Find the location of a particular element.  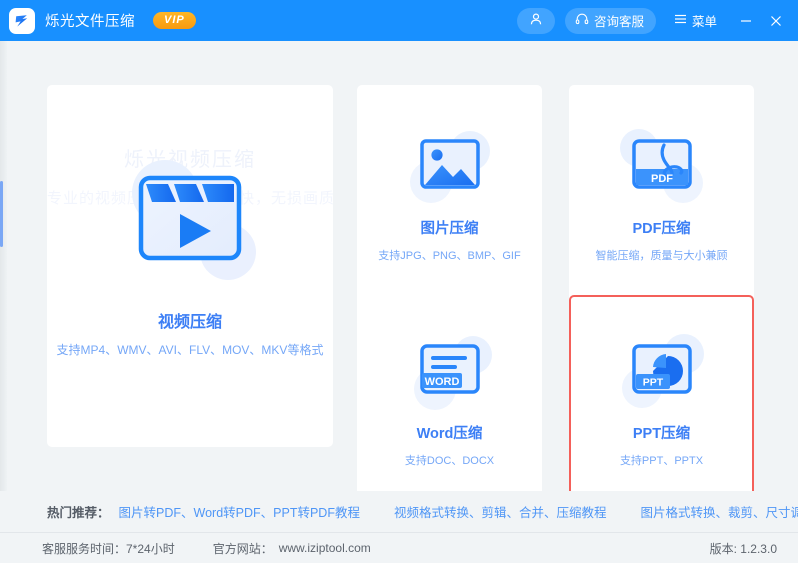

menu-button: 菜单 is located at coordinates (695, 20).